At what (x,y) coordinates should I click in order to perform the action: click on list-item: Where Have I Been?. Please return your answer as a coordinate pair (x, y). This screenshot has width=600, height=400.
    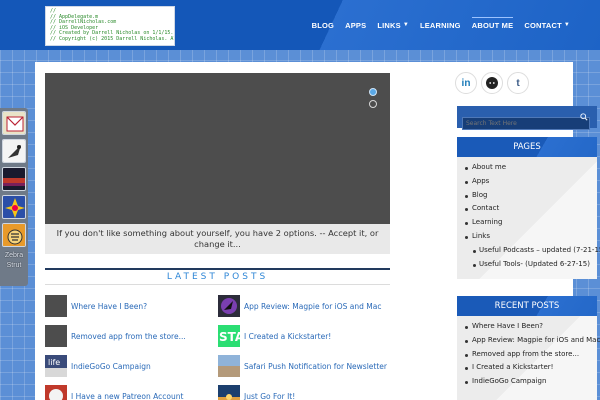
    Looking at the image, I should click on (96, 306).